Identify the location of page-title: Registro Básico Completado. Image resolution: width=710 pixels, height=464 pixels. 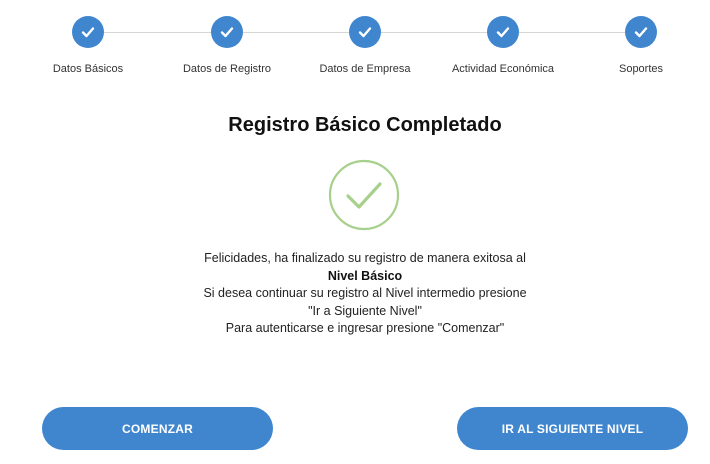
(365, 125).